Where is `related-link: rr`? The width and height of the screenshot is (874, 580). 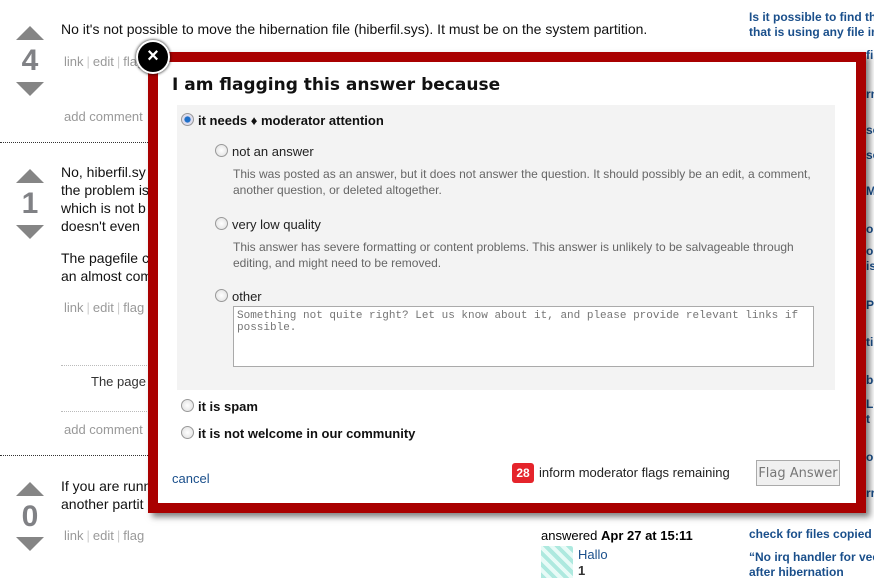
related-link: rr is located at coordinates (870, 493).